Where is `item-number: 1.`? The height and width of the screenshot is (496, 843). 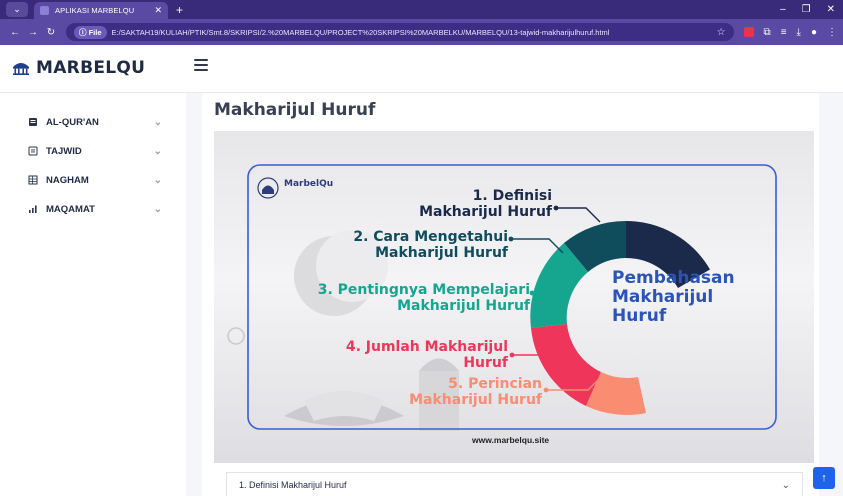
item-number: 1. is located at coordinates (480, 196).